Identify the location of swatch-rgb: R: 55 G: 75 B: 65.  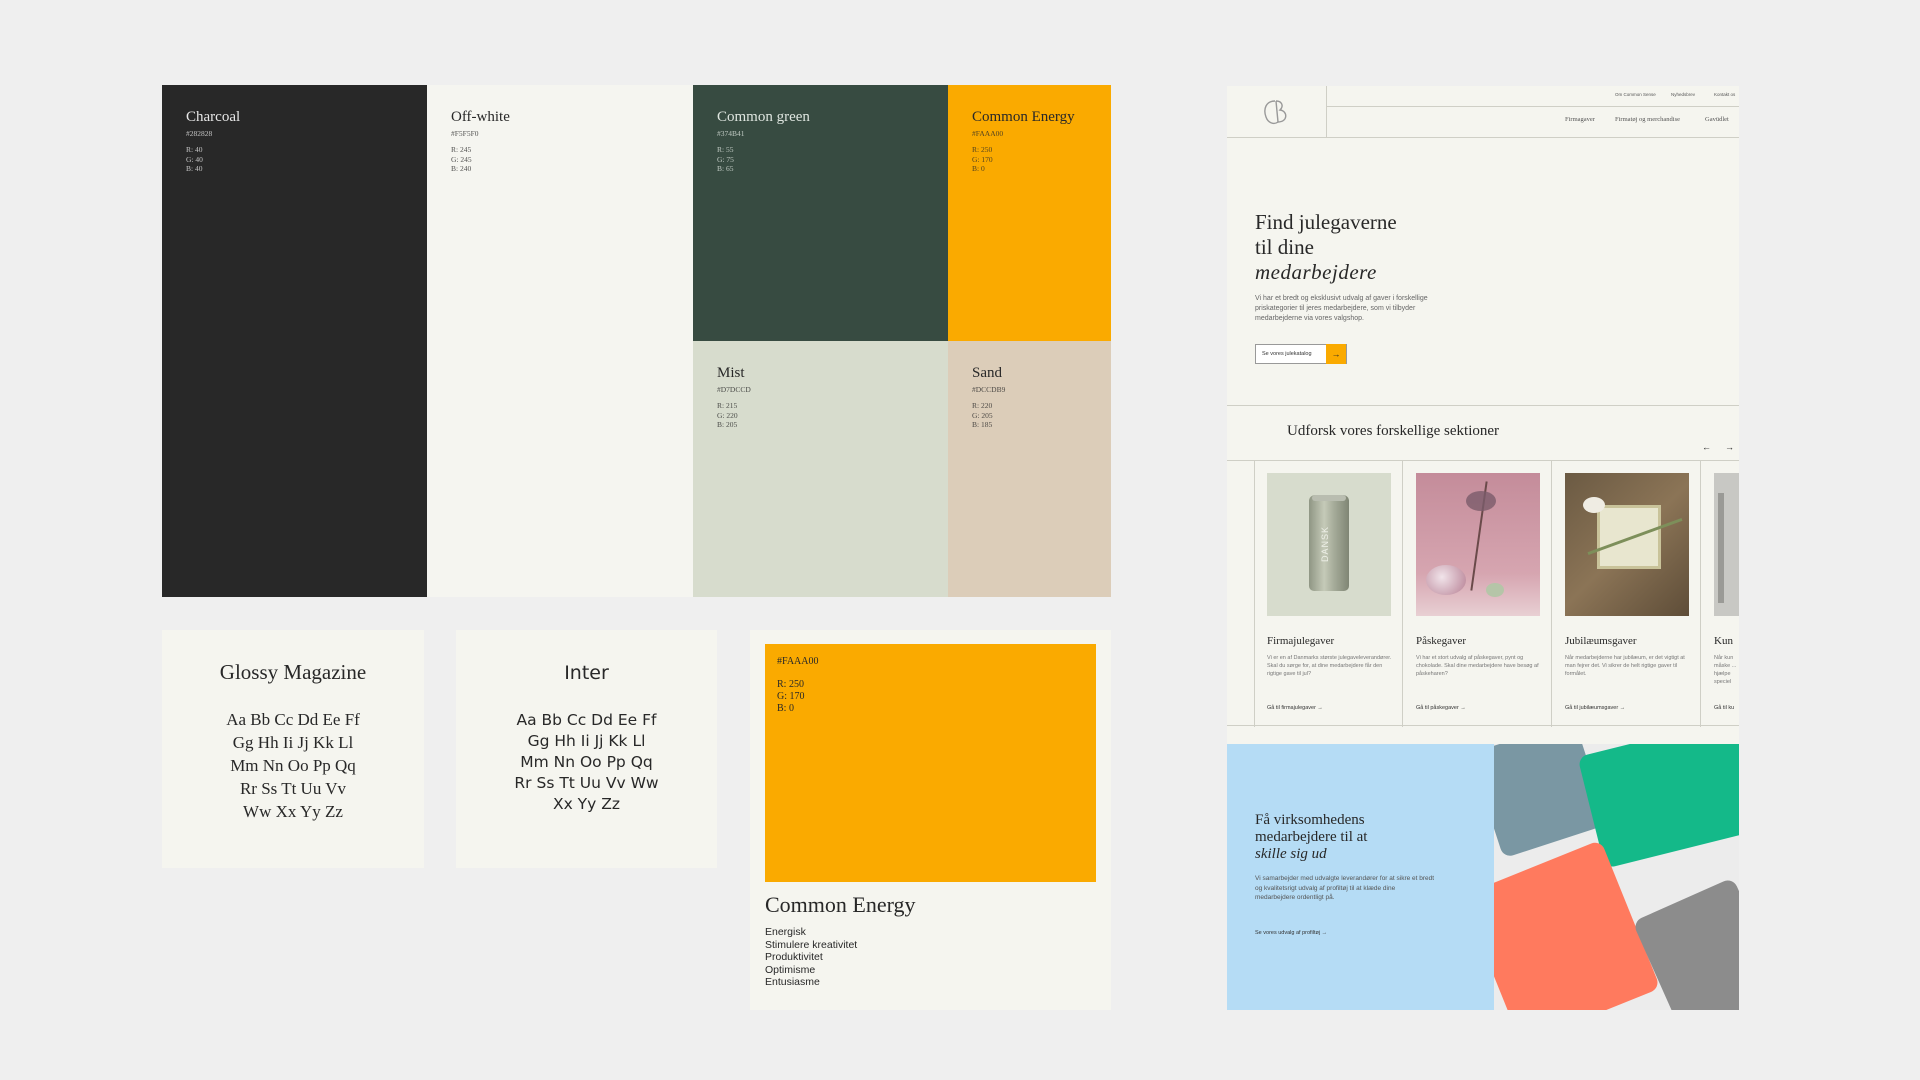
(725, 159).